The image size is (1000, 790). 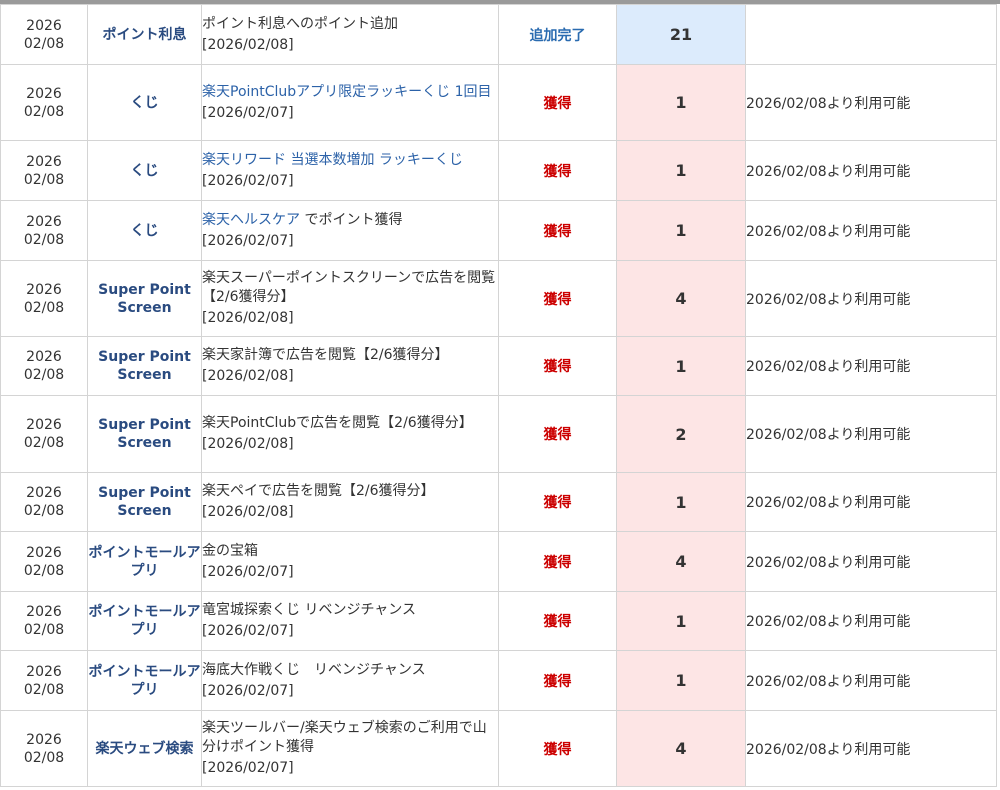 I want to click on detail-text: 楽天スーパーポイントスクリーンで広告を閲覧 【2/6獲得分】, so click(x=349, y=287).